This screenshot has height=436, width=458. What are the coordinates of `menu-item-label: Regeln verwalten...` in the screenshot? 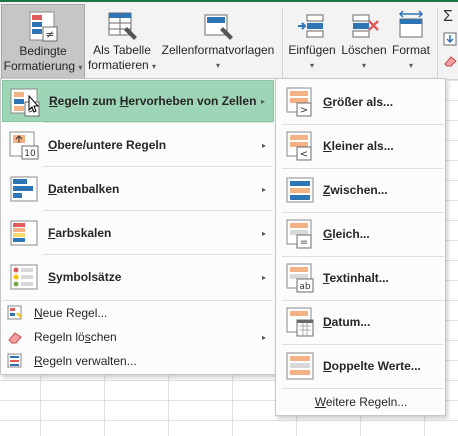 It's located at (85, 361).